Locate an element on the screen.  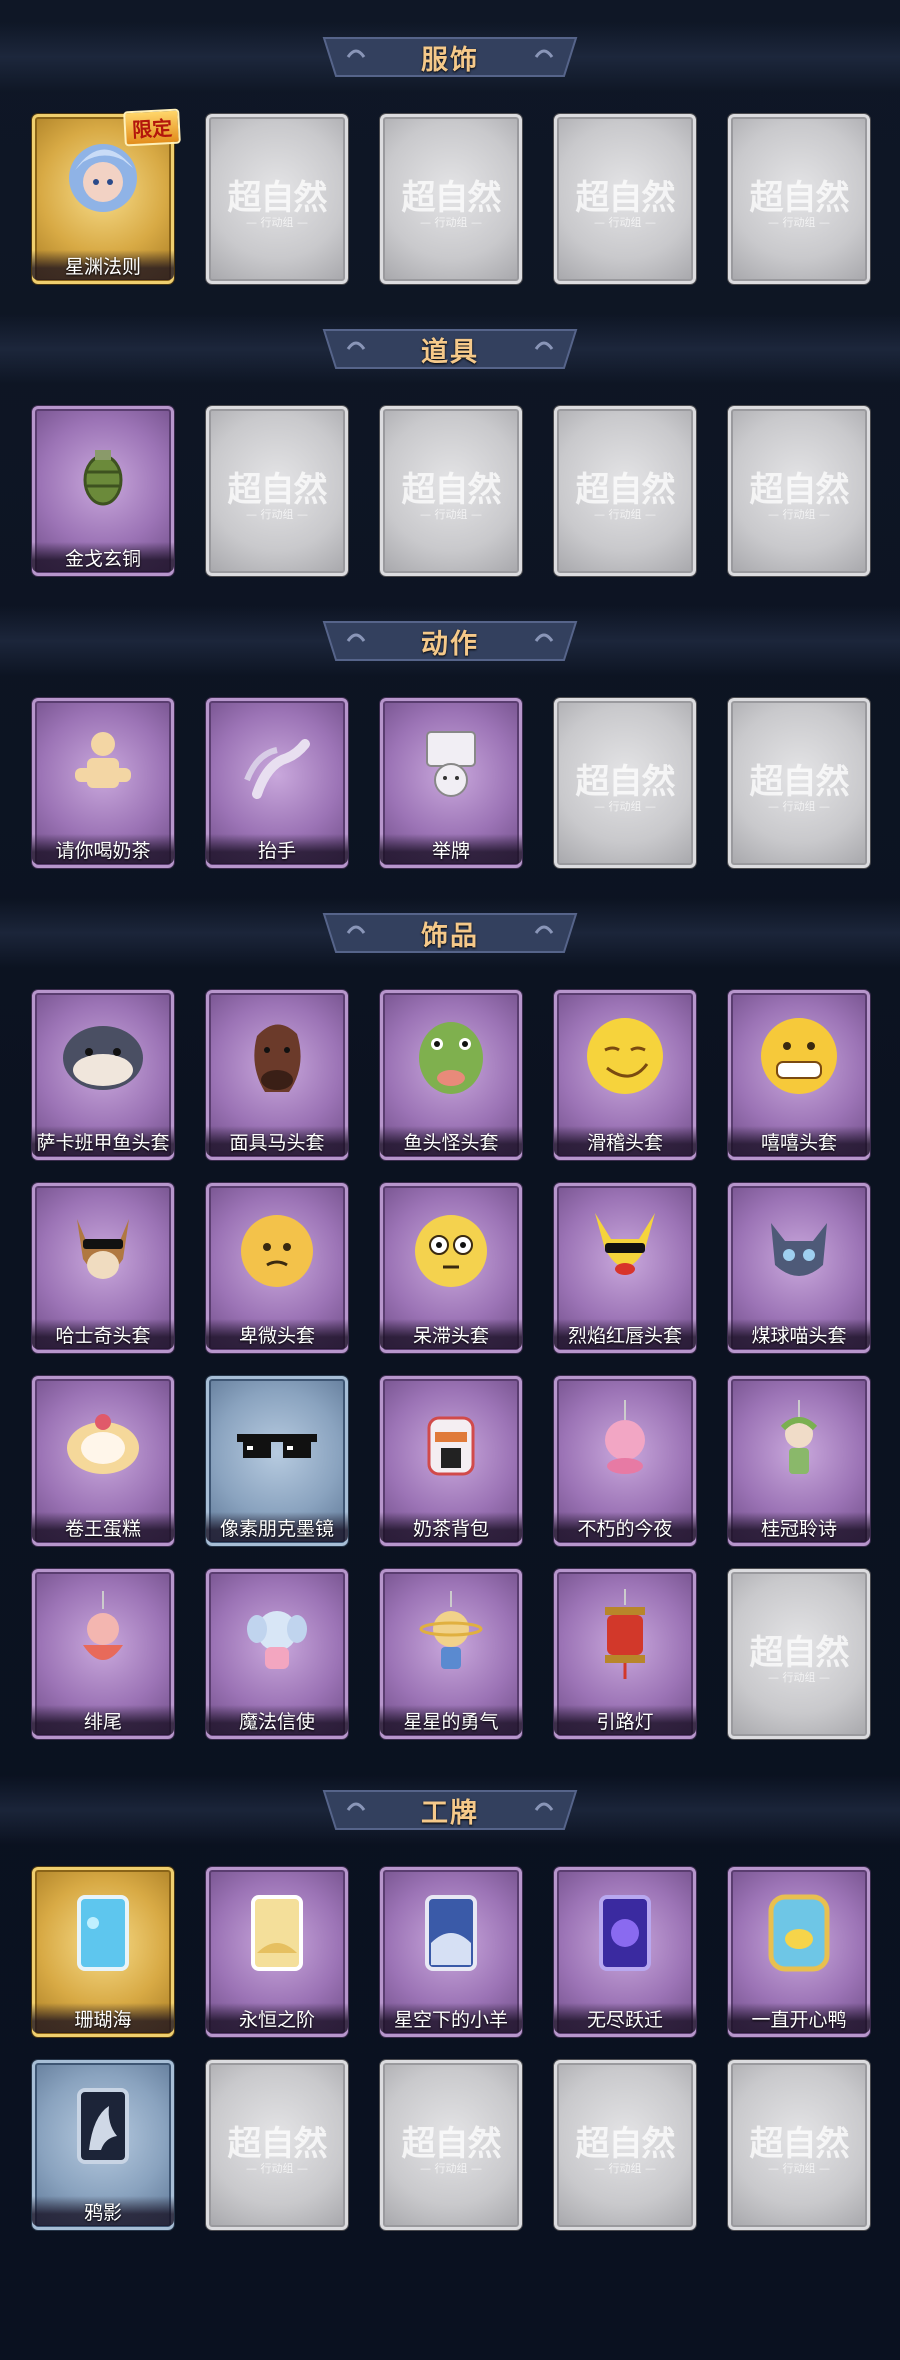
badge-sky-icon is located at coordinates (451, 1933).